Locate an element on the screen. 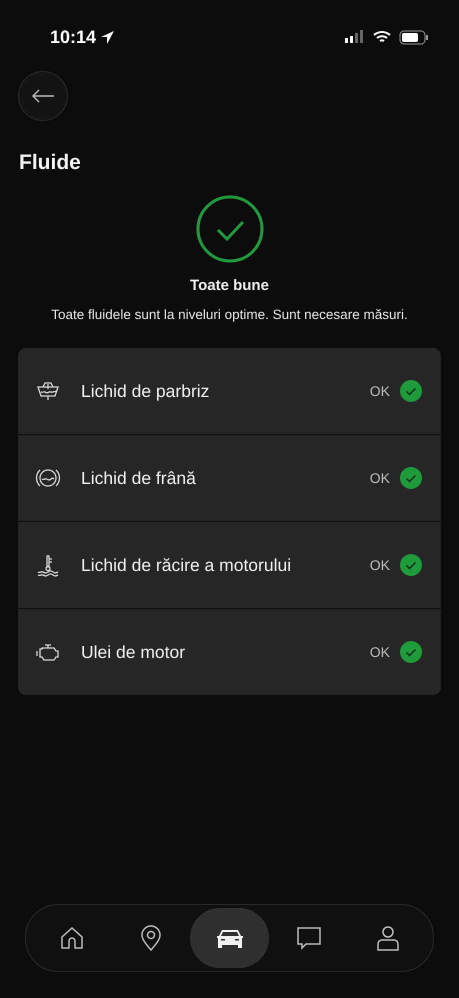  fluid-row: Lichid de frână OK is located at coordinates (229, 478).